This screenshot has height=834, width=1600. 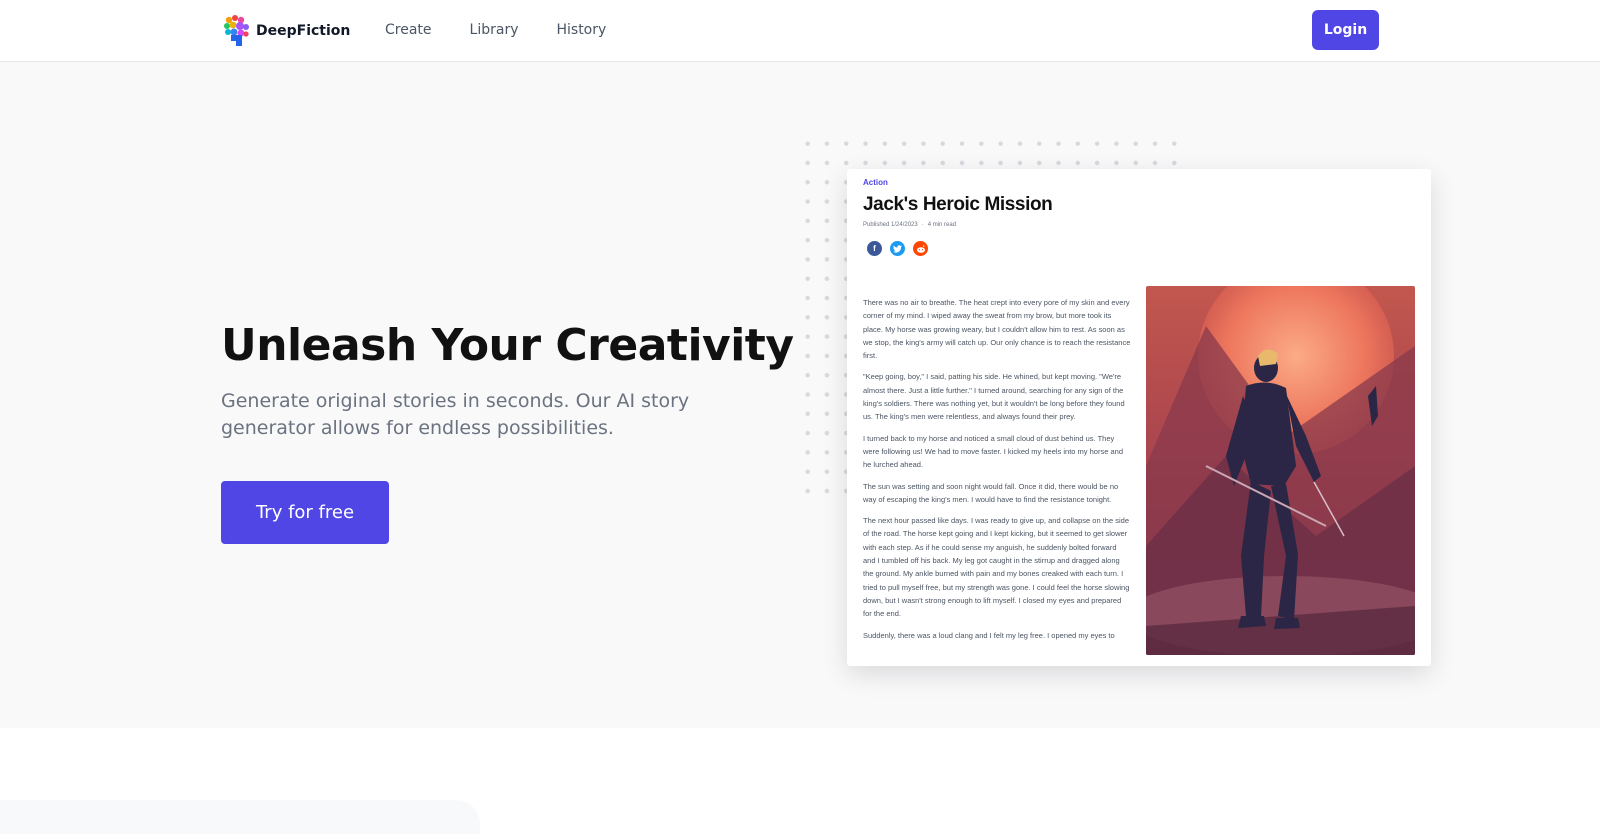 What do you see at coordinates (890, 225) in the screenshot?
I see `story-published-date: Published 1/24/2023` at bounding box center [890, 225].